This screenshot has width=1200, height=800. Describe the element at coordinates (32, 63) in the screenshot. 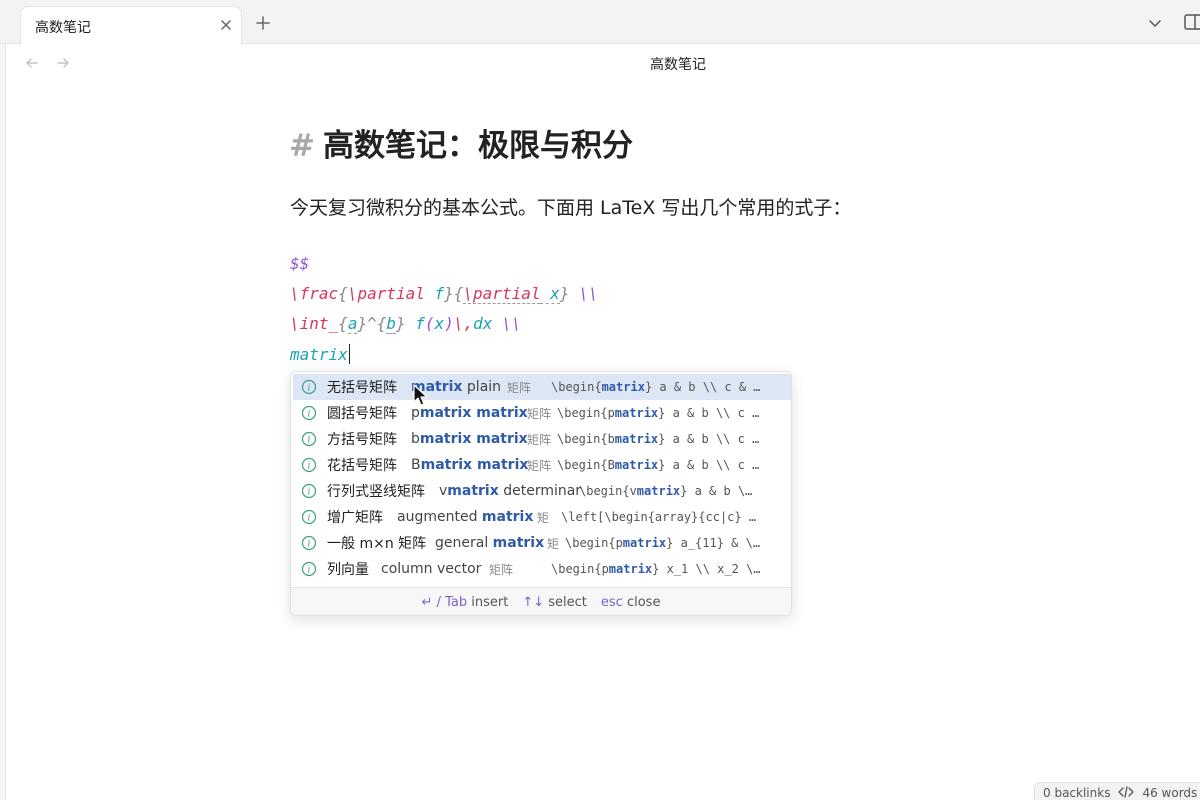

I see `arrow-left-icon` at that location.